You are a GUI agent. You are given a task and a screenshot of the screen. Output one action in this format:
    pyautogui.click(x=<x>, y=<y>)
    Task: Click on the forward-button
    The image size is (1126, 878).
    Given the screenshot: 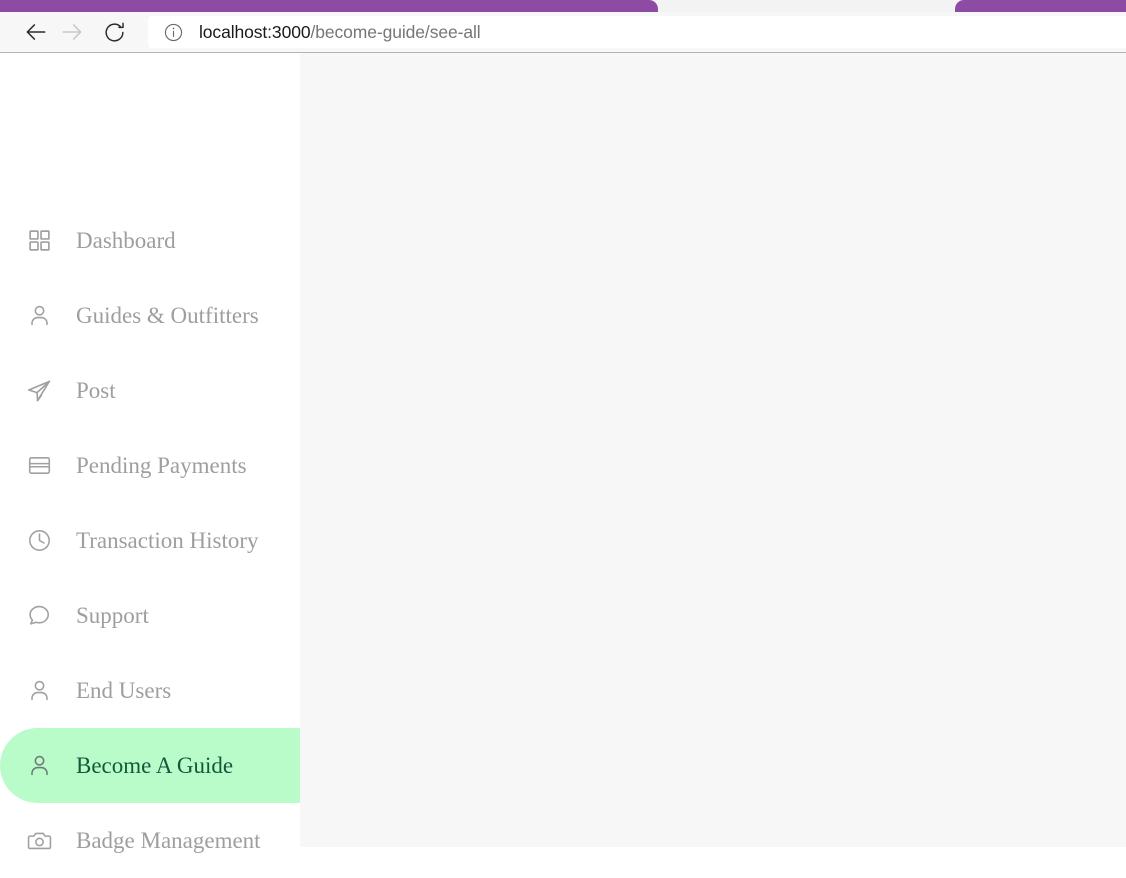 What is the action you would take?
    pyautogui.click(x=72, y=32)
    